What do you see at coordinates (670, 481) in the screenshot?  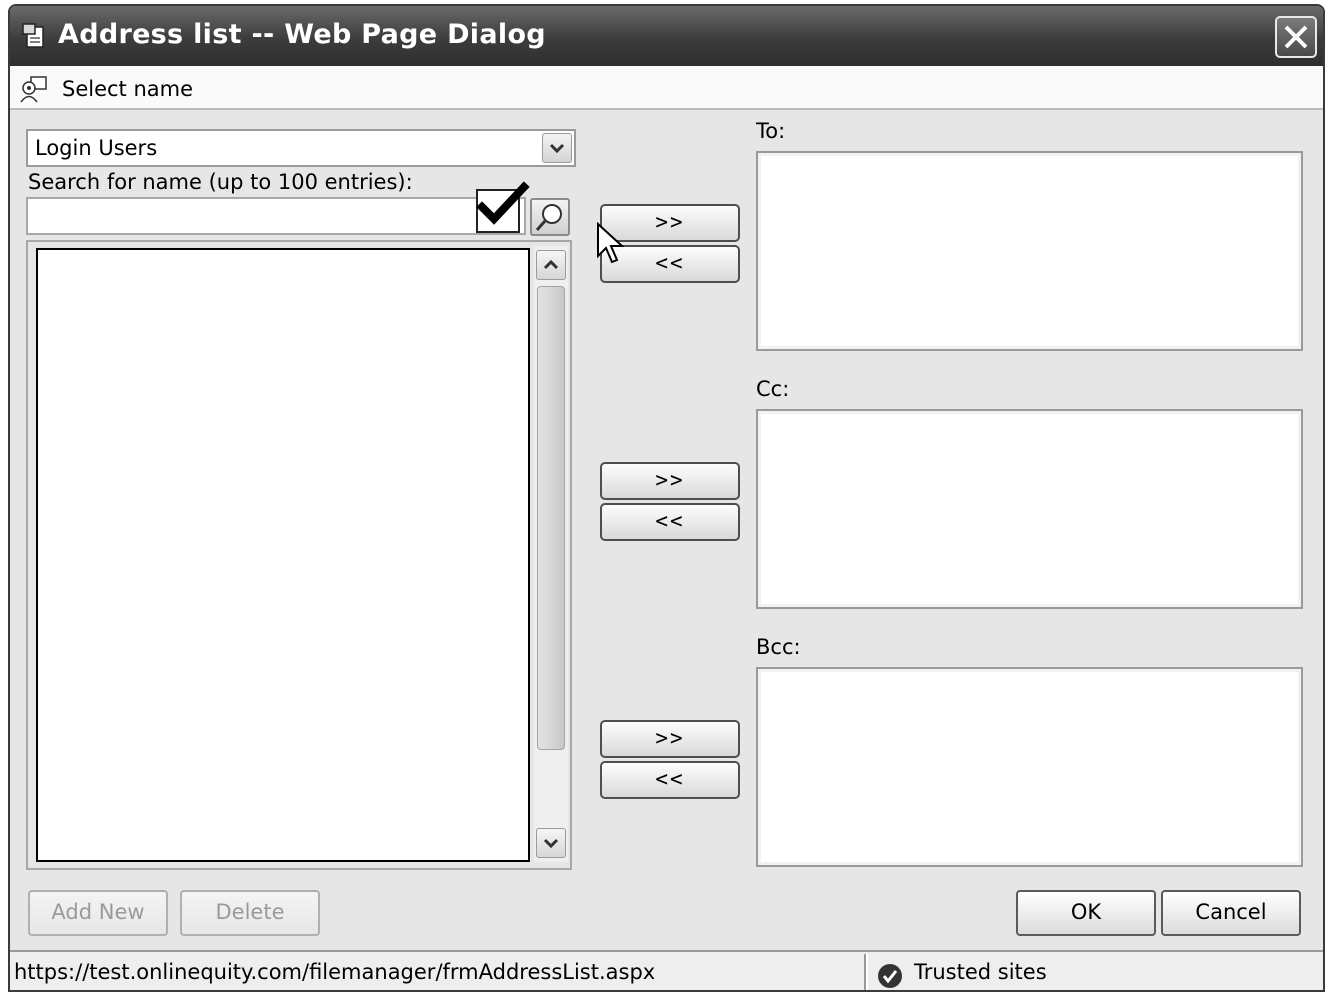 I see `add-cc-button: >>` at bounding box center [670, 481].